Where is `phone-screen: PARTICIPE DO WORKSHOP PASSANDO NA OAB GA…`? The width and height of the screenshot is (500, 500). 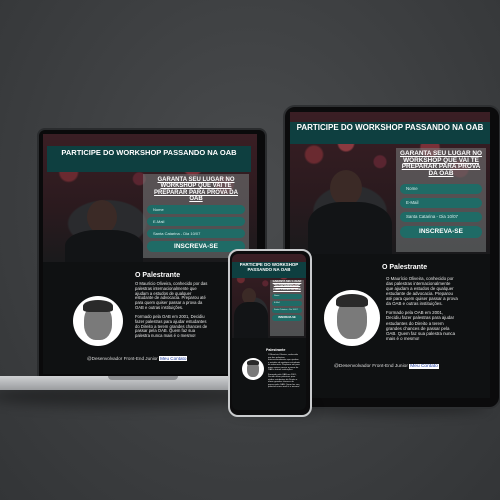
phone-screen: PARTICIPE DO WORKSHOP PASSANDO NA OAB GA… is located at coordinates (269, 332).